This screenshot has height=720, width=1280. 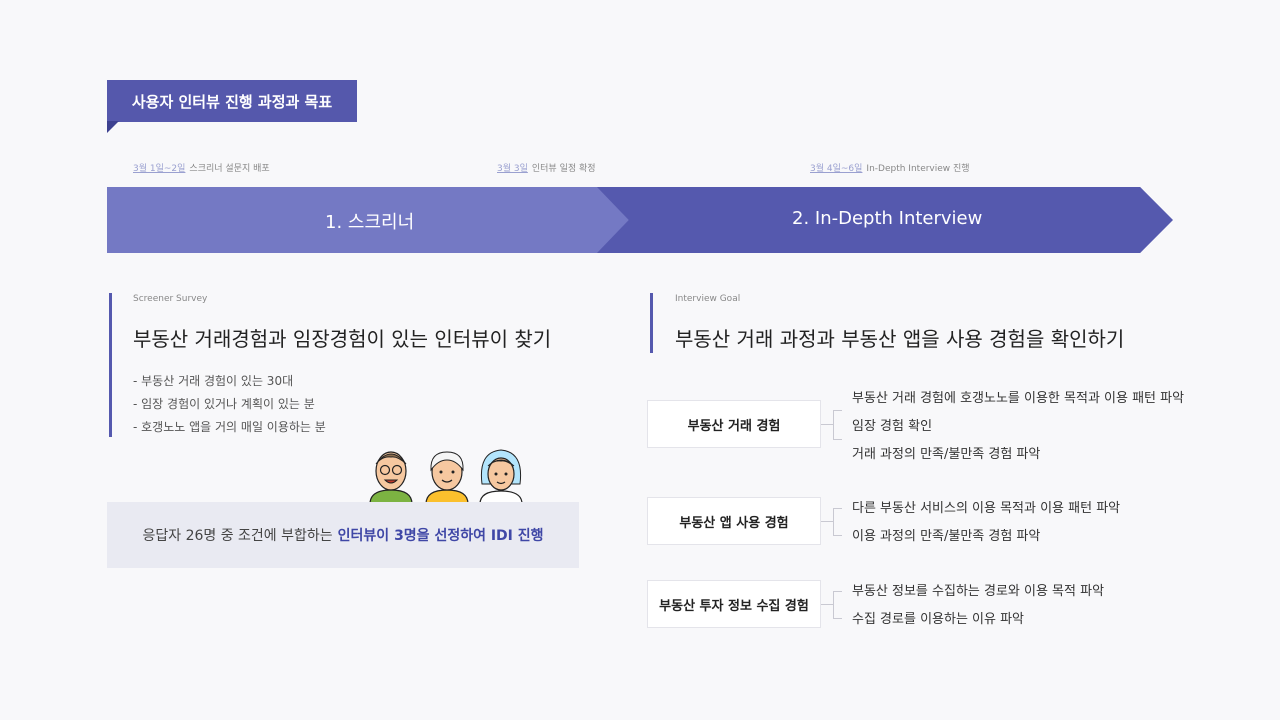 What do you see at coordinates (734, 604) in the screenshot?
I see `goal-category-box: 부동산 투자 정보 수집 경험` at bounding box center [734, 604].